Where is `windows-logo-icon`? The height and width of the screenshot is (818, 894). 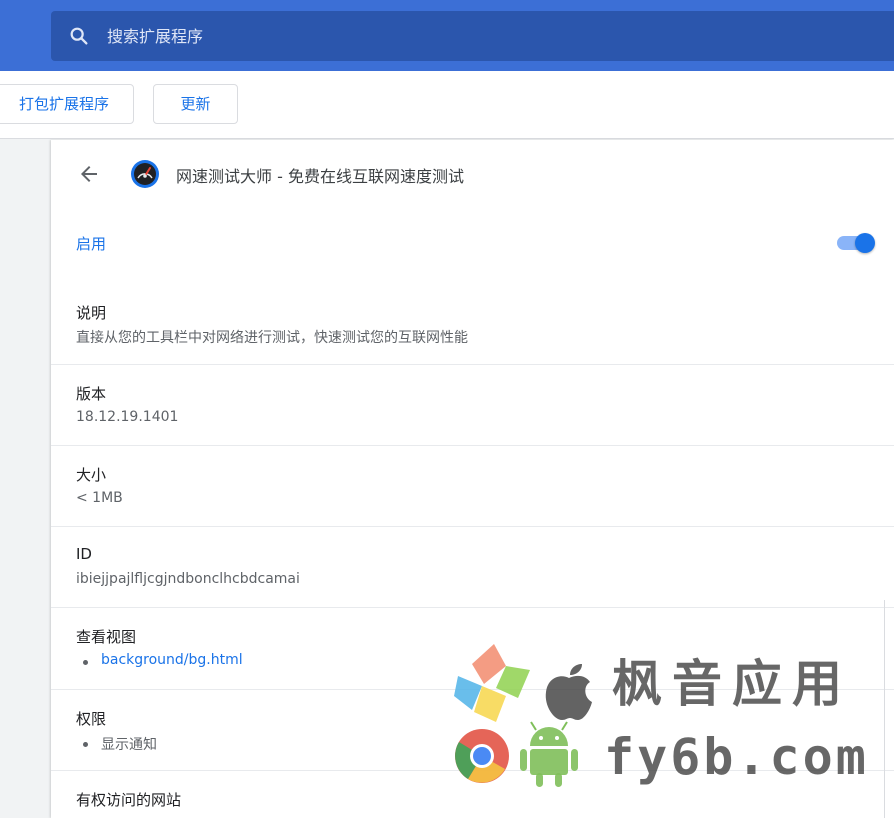 windows-logo-icon is located at coordinates (492, 683).